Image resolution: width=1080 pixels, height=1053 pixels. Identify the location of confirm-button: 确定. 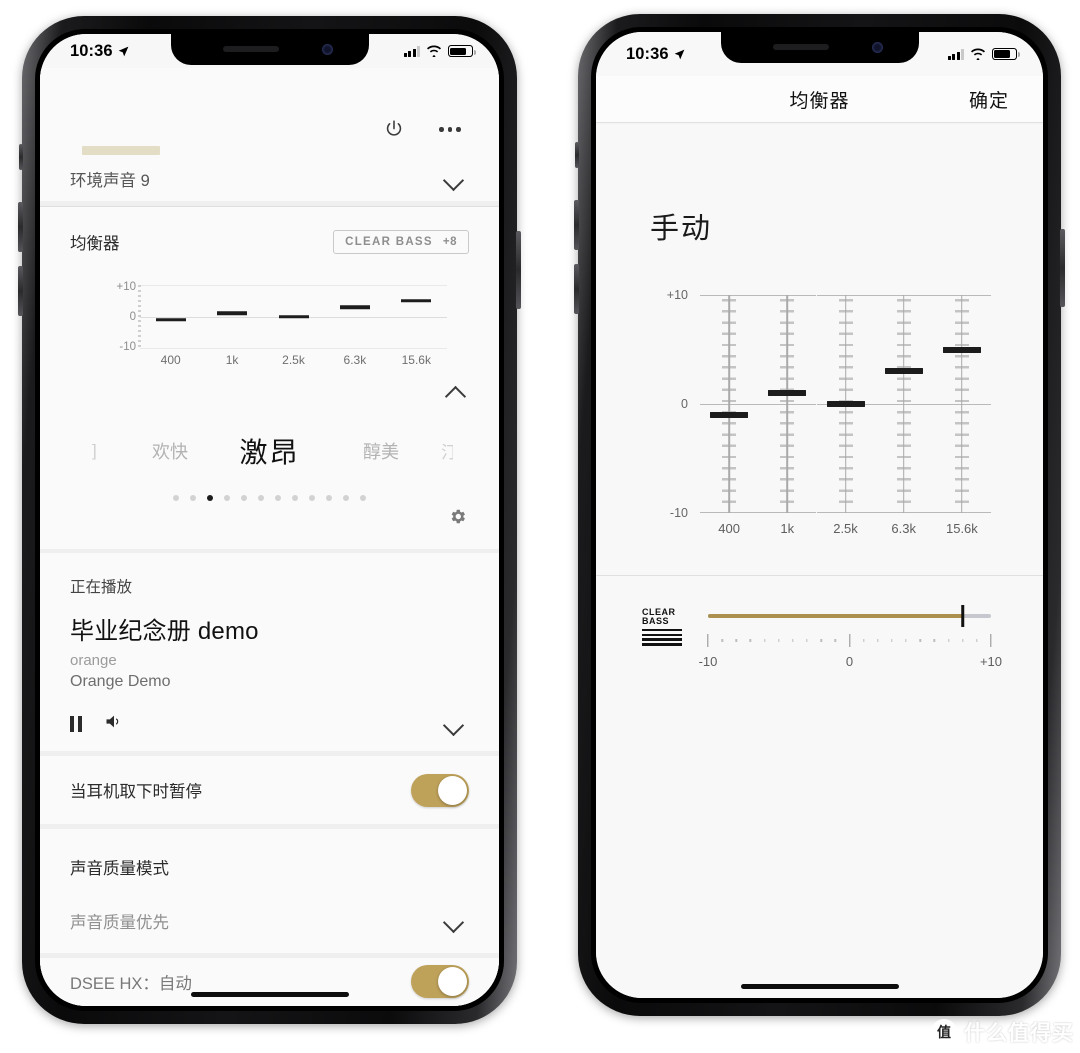
(989, 99).